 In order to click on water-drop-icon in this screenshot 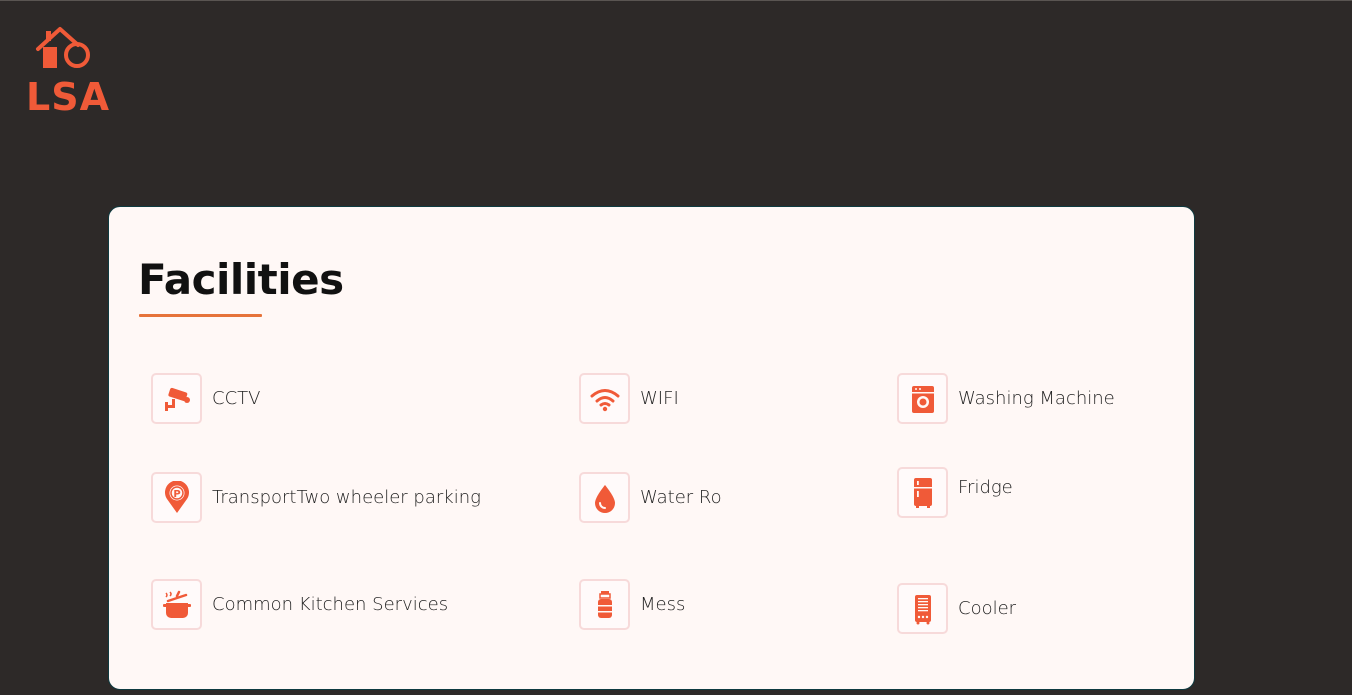, I will do `click(604, 498)`.